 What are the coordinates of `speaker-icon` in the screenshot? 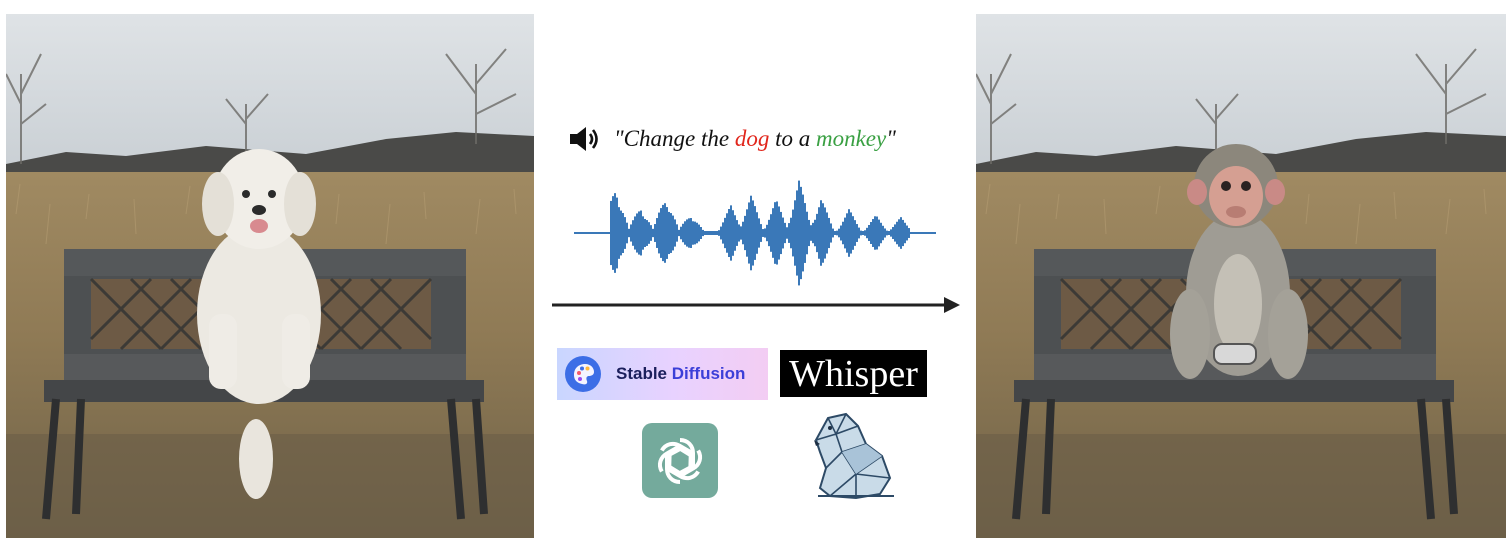 It's located at (584, 139).